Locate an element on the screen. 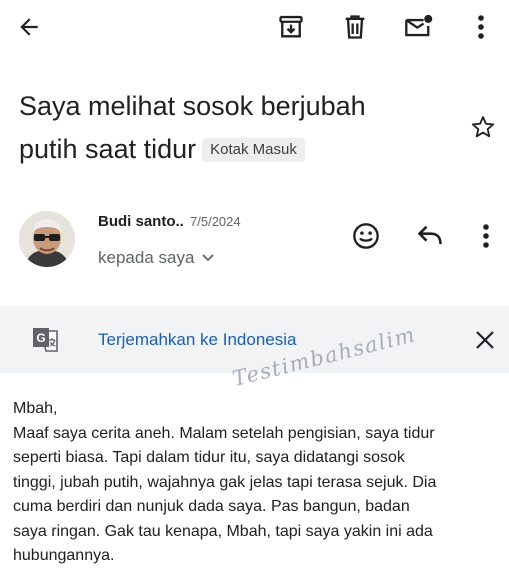  smiley-icon is located at coordinates (366, 236).